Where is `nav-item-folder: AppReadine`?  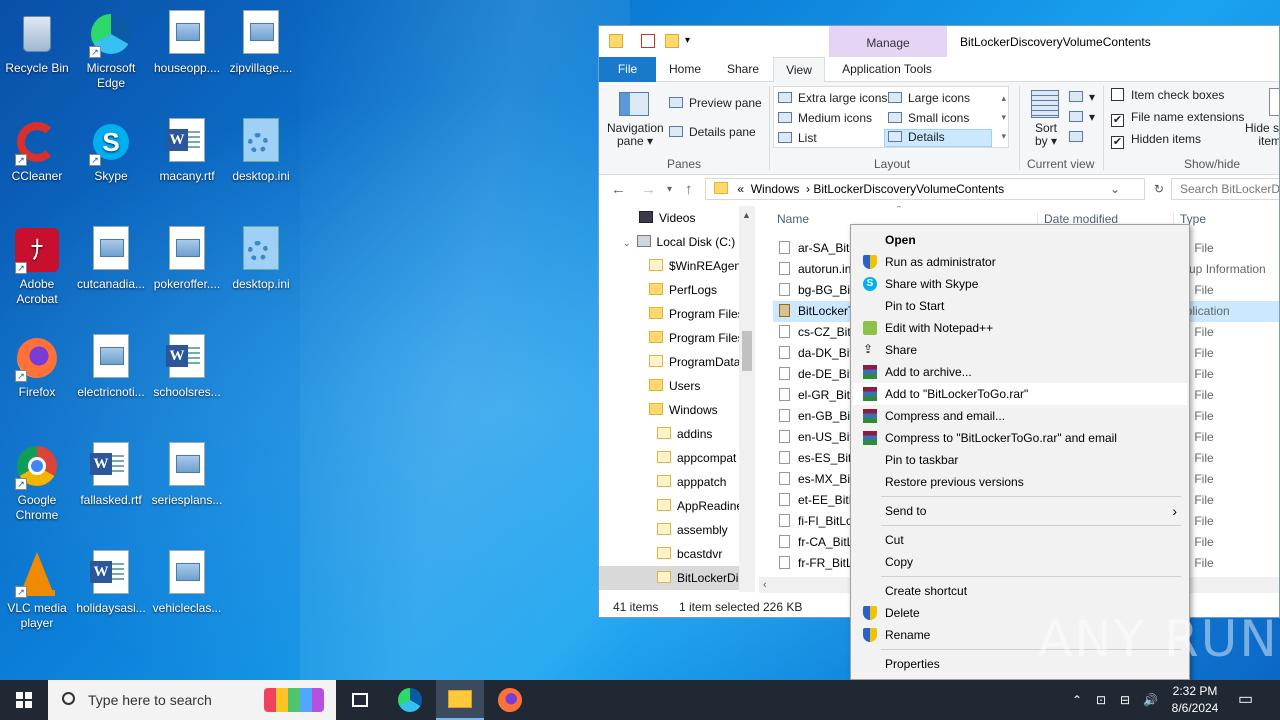
nav-item-folder: AppReadine is located at coordinates (700, 506).